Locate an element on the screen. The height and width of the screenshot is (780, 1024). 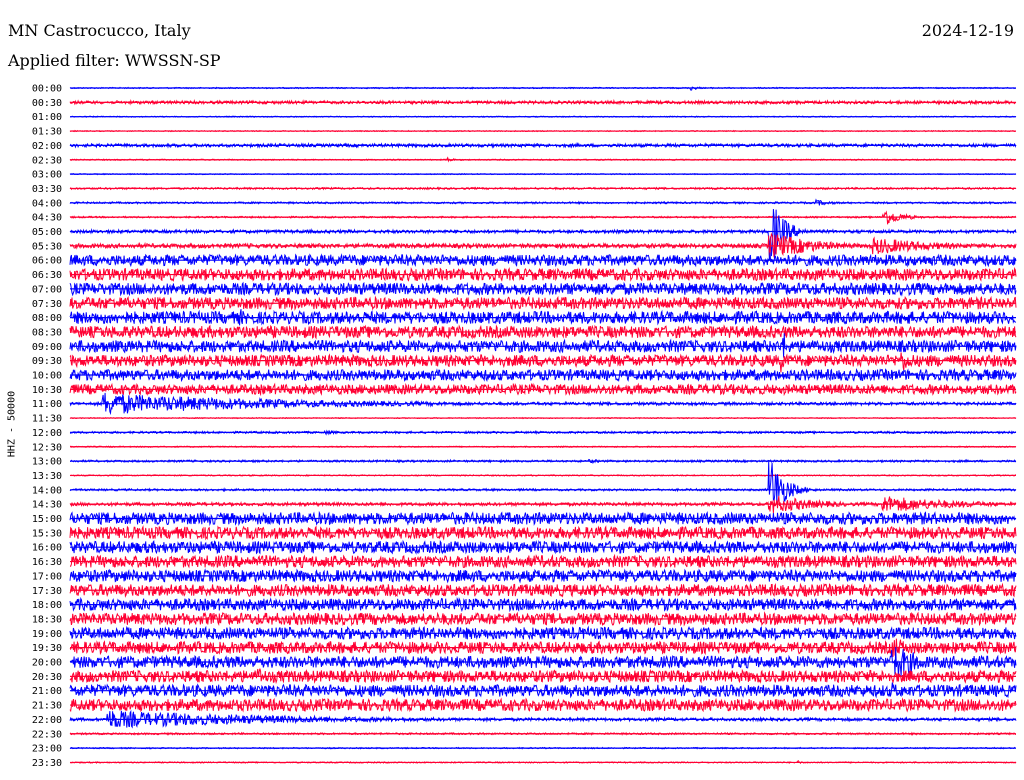
time-tick-label: 16:30 is located at coordinates (47, 562).